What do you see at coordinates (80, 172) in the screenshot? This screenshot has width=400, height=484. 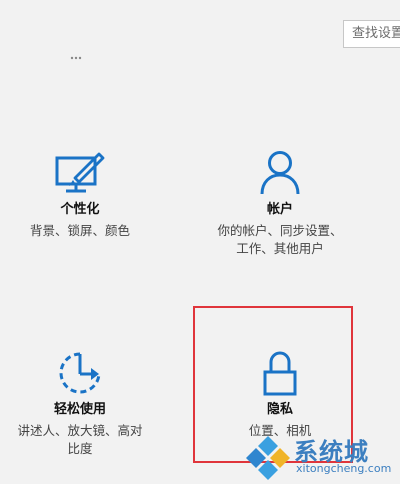 I see `personalization-icon` at bounding box center [80, 172].